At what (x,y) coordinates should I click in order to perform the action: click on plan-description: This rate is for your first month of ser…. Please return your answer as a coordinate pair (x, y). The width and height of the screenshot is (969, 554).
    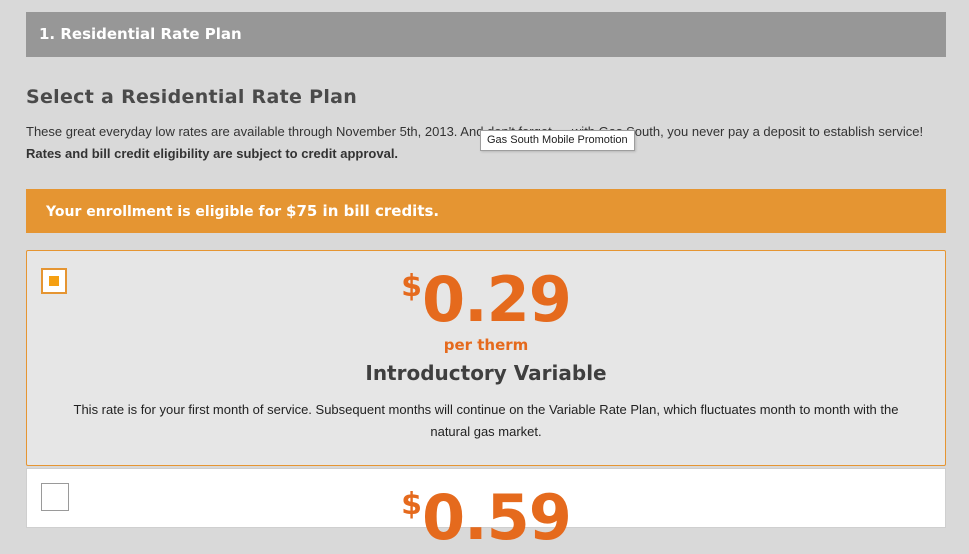
    Looking at the image, I should click on (486, 420).